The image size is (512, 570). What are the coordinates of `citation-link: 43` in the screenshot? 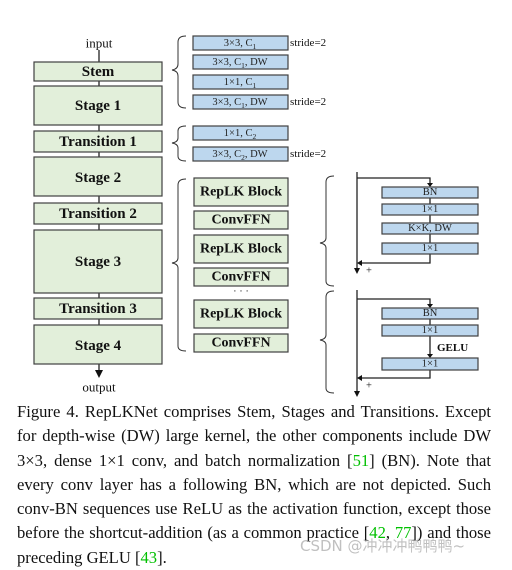 It's located at (148, 557).